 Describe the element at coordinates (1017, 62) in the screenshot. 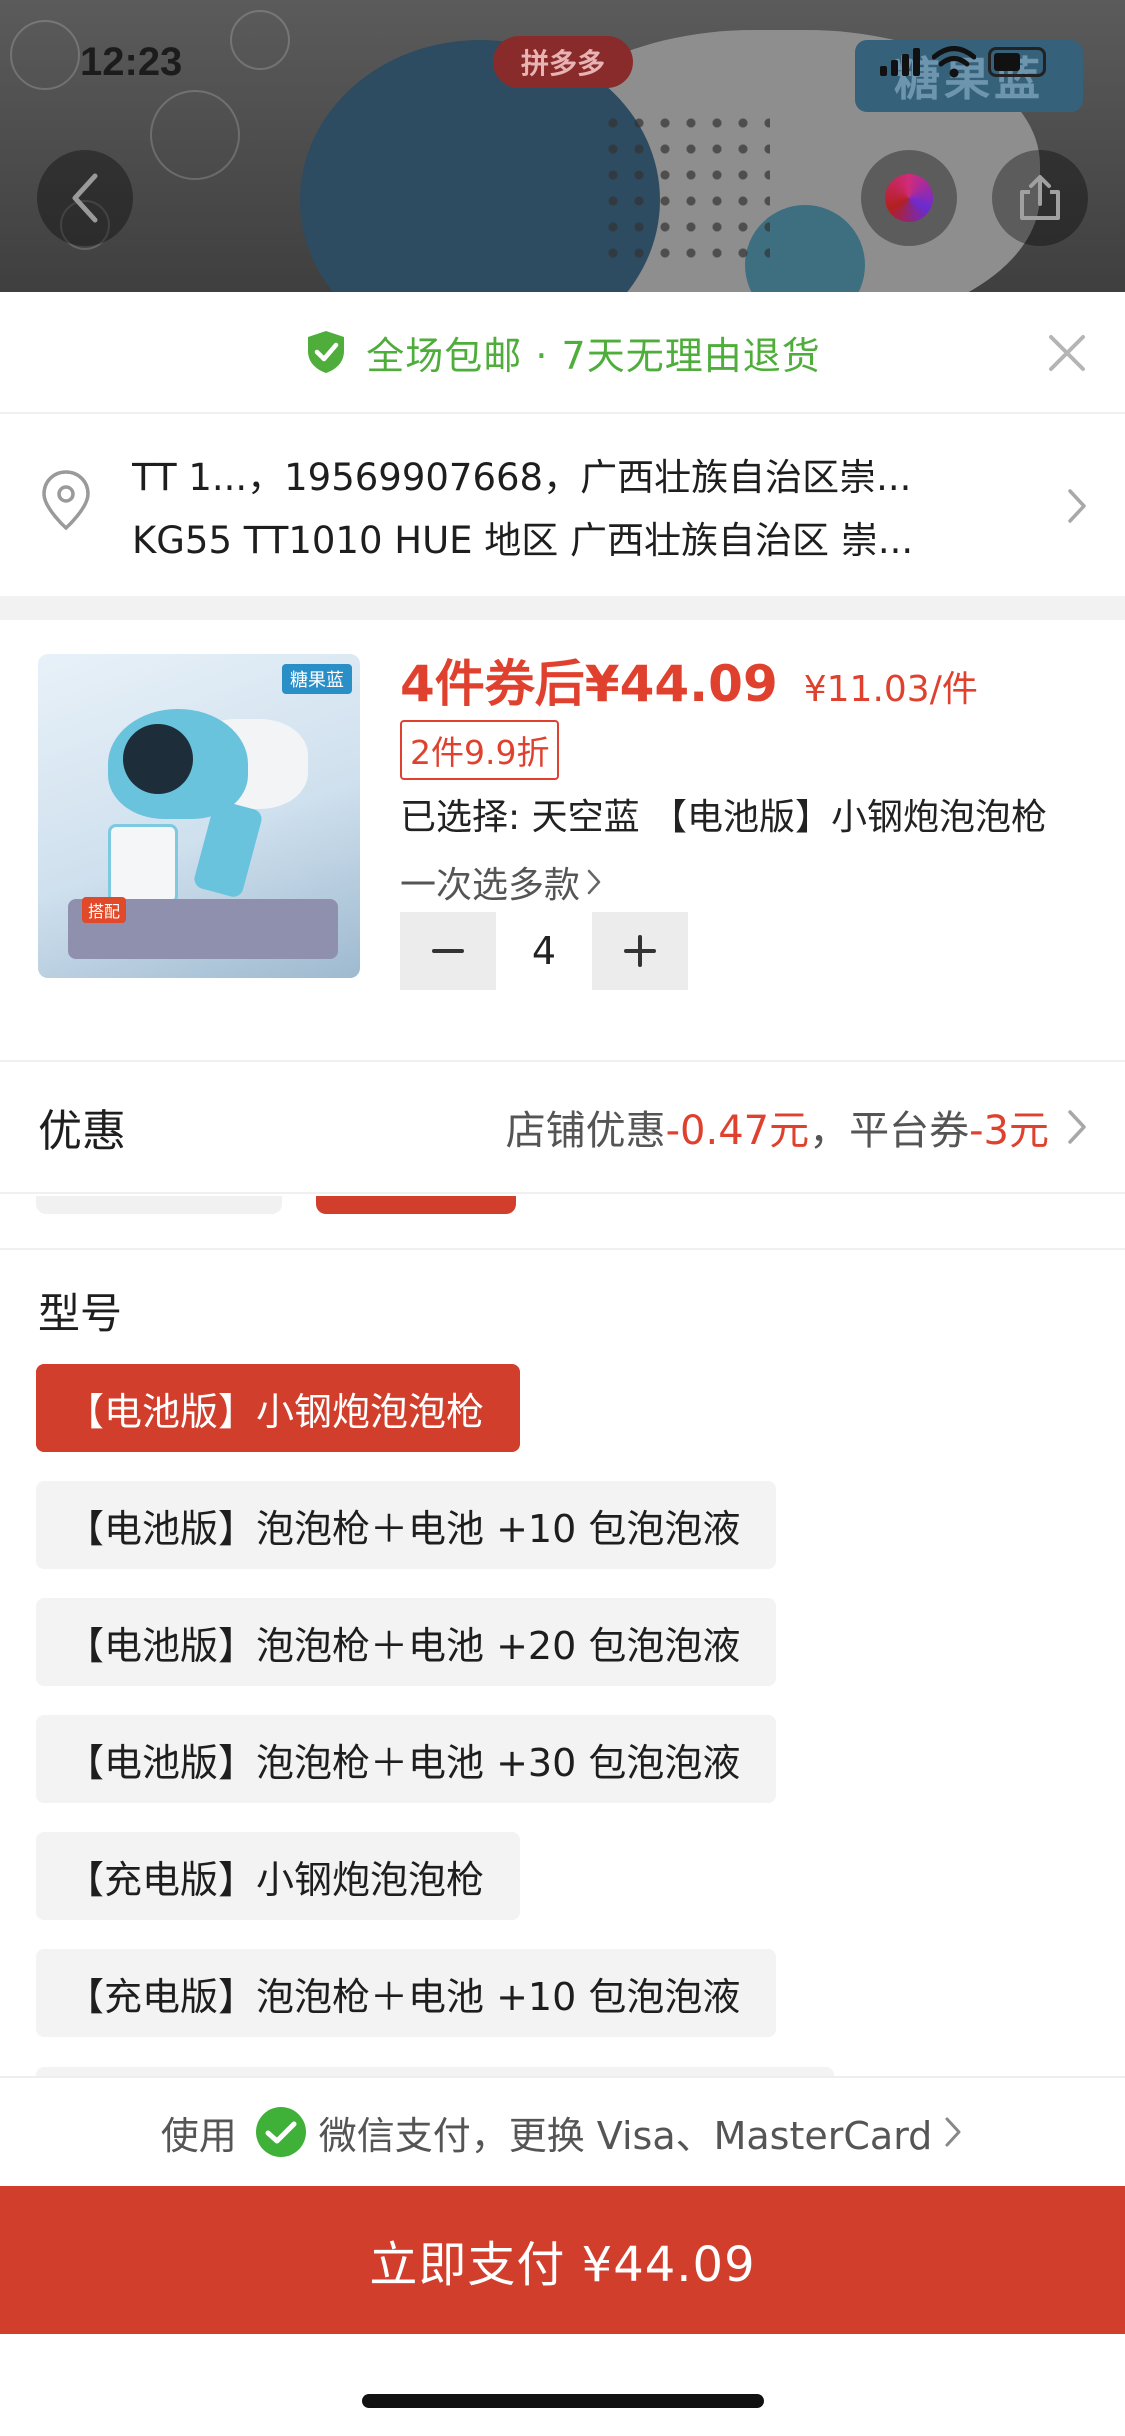

I see `battery-icon` at that location.